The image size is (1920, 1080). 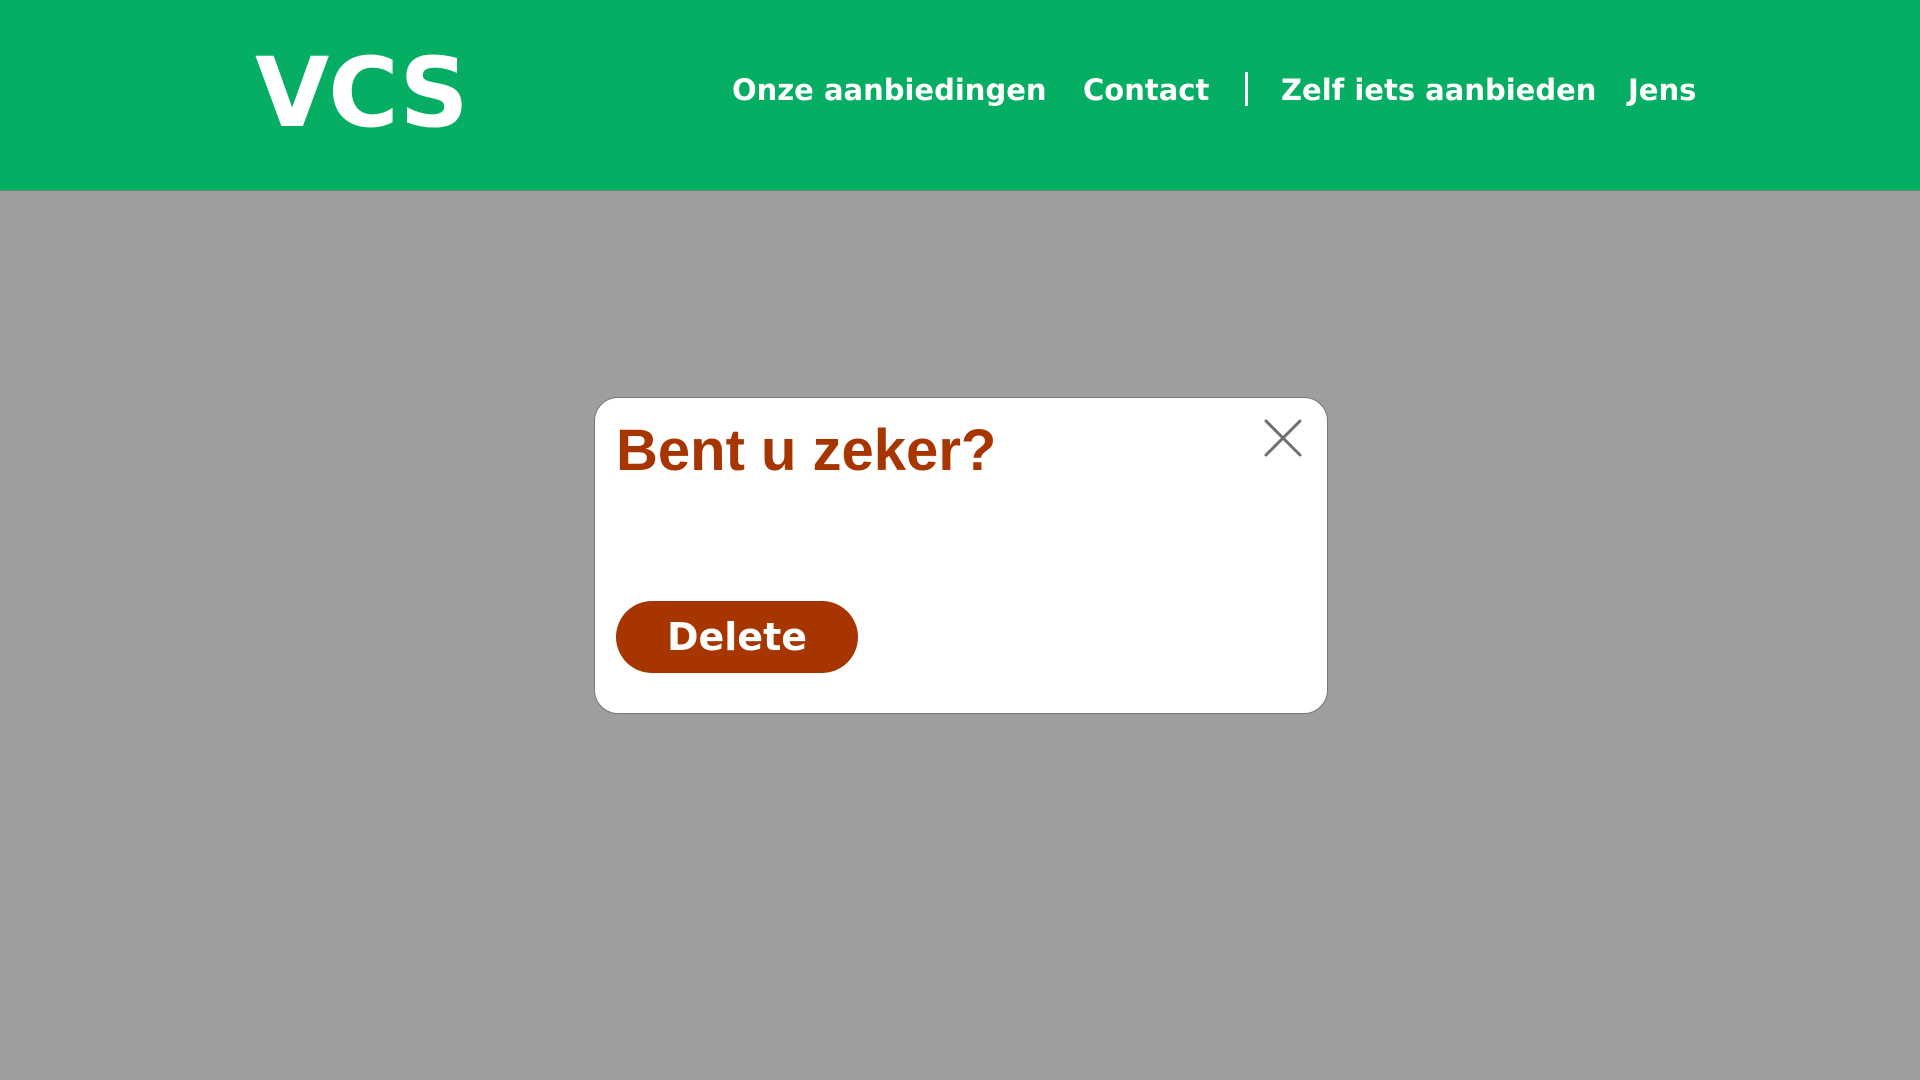 What do you see at coordinates (961, 555) in the screenshot?
I see `confirmation-dialog: Bent u zeker? Delete` at bounding box center [961, 555].